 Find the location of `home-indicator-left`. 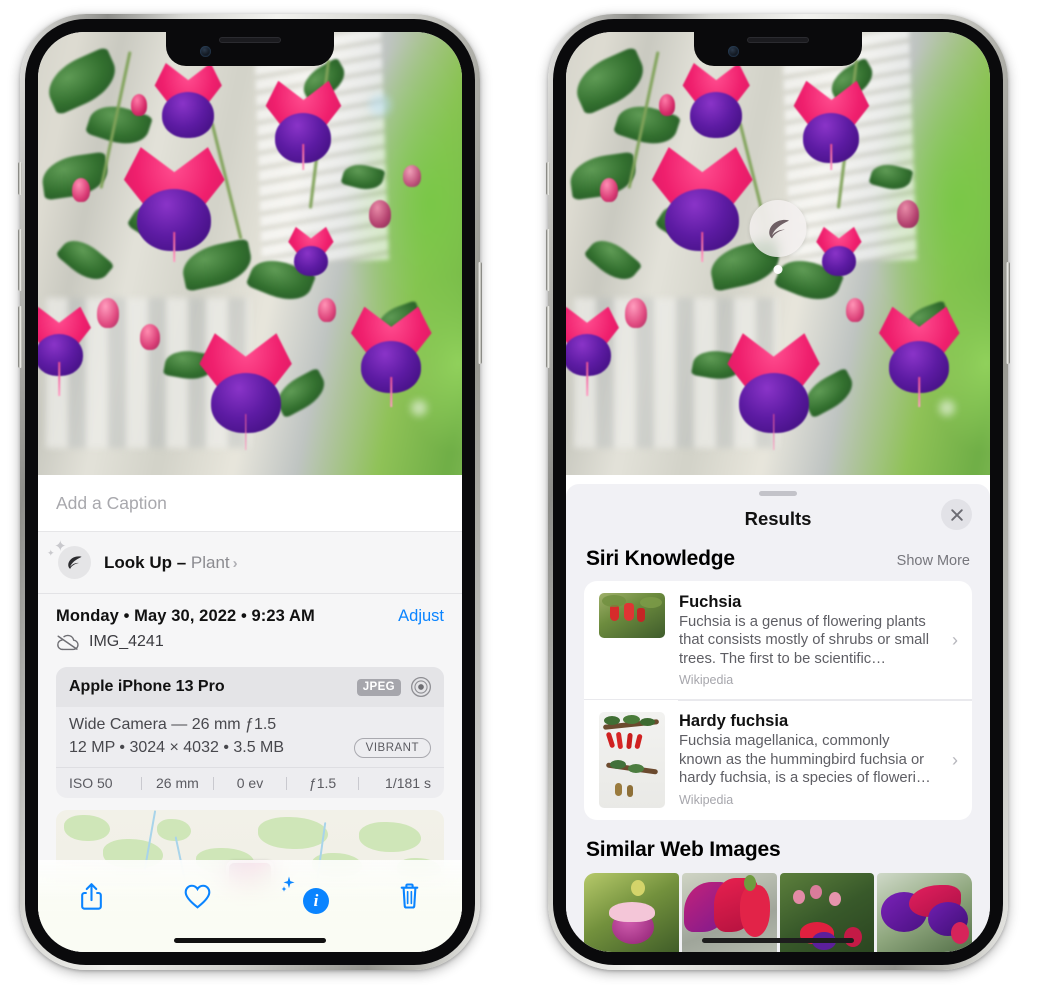

home-indicator-left is located at coordinates (250, 940).